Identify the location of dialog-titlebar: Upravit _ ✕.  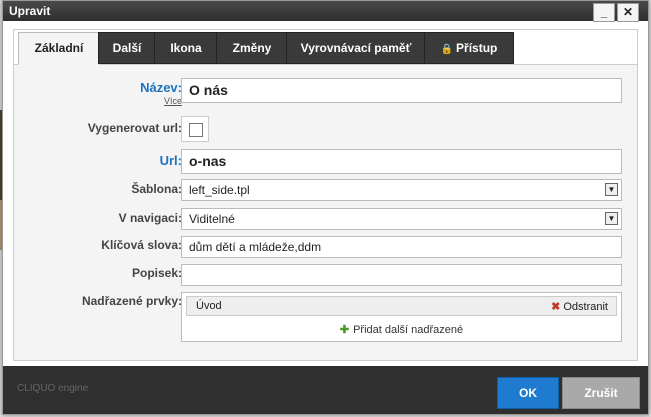
(325, 11).